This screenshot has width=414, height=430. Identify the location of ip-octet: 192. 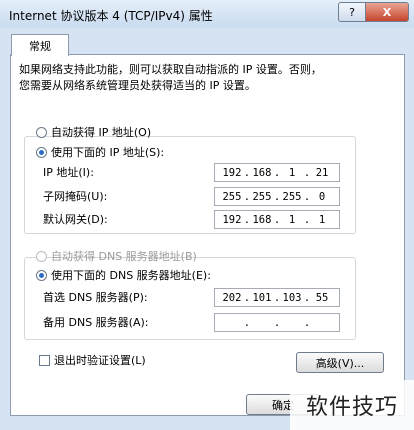
(232, 172).